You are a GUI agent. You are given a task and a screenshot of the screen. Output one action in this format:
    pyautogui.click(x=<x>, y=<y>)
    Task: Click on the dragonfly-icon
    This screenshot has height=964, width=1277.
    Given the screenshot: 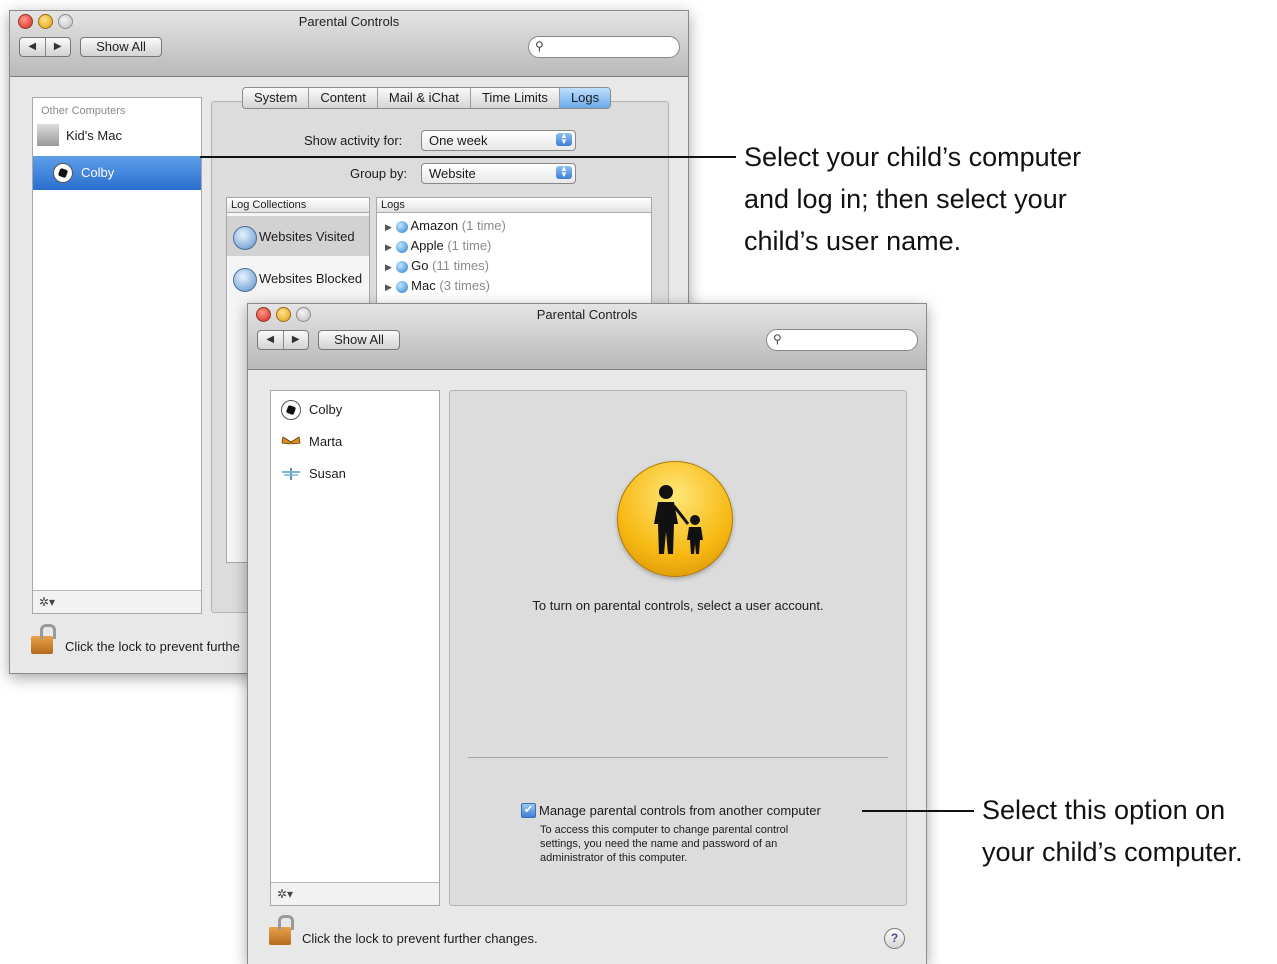 What is the action you would take?
    pyautogui.click(x=291, y=474)
    